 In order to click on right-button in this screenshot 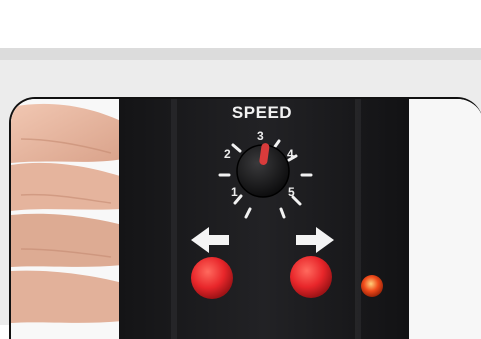, I will do `click(311, 277)`.